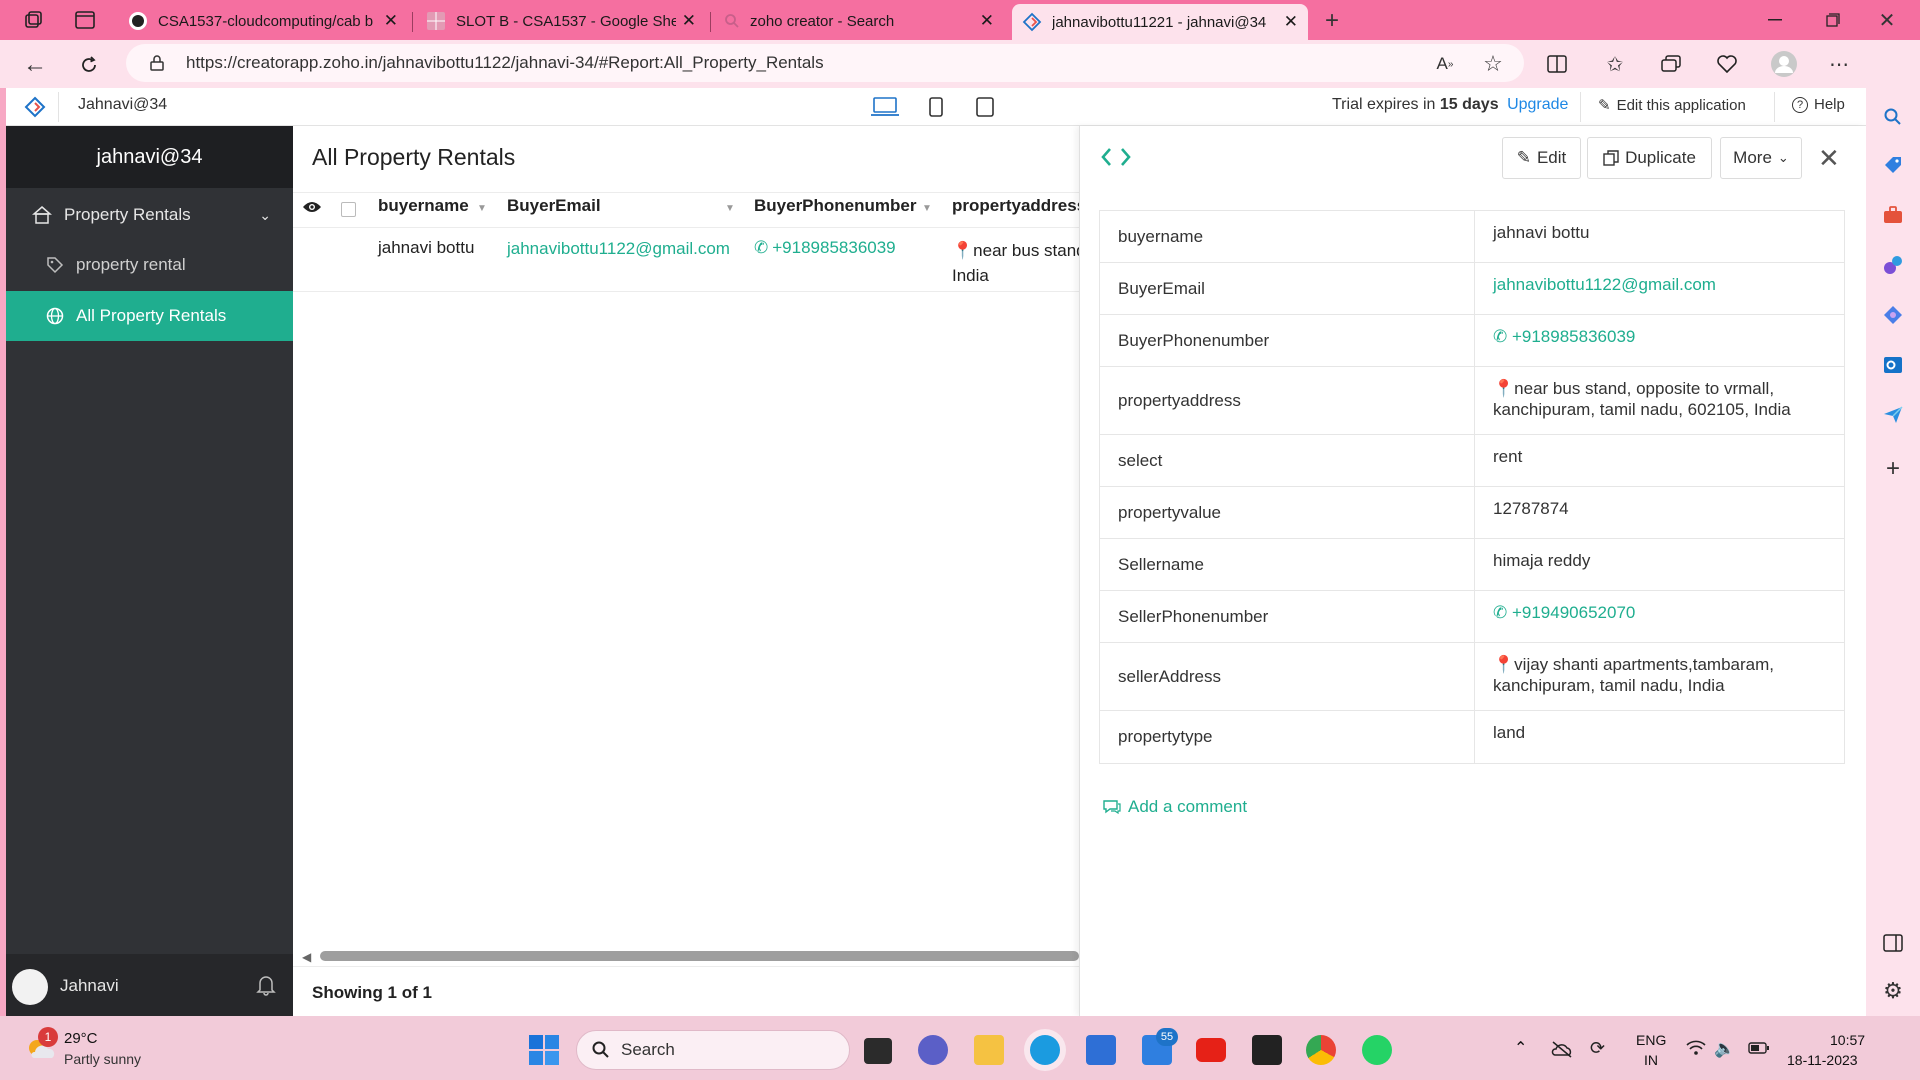 The width and height of the screenshot is (1920, 1080). I want to click on code-brackets-icon, so click(1116, 157).